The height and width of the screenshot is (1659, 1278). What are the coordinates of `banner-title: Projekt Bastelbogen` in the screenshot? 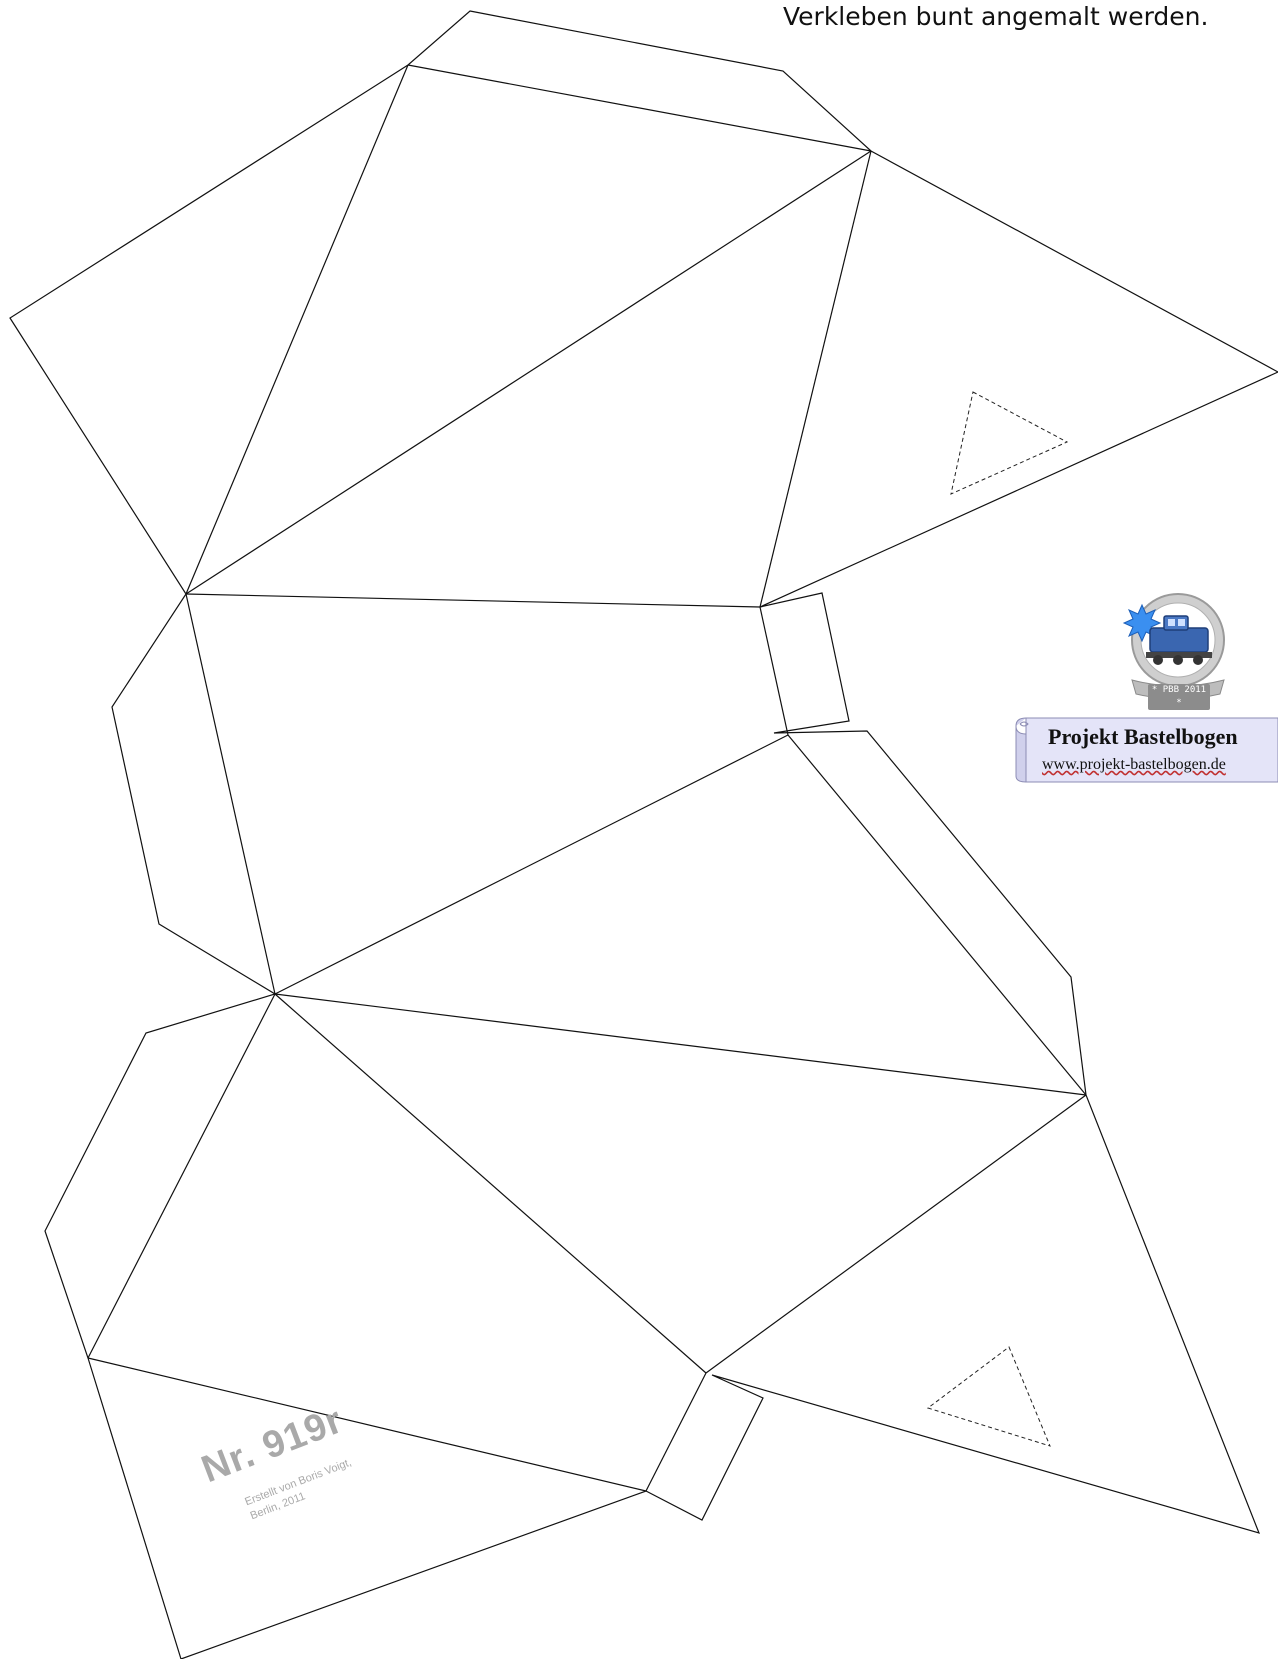 It's located at (1143, 736).